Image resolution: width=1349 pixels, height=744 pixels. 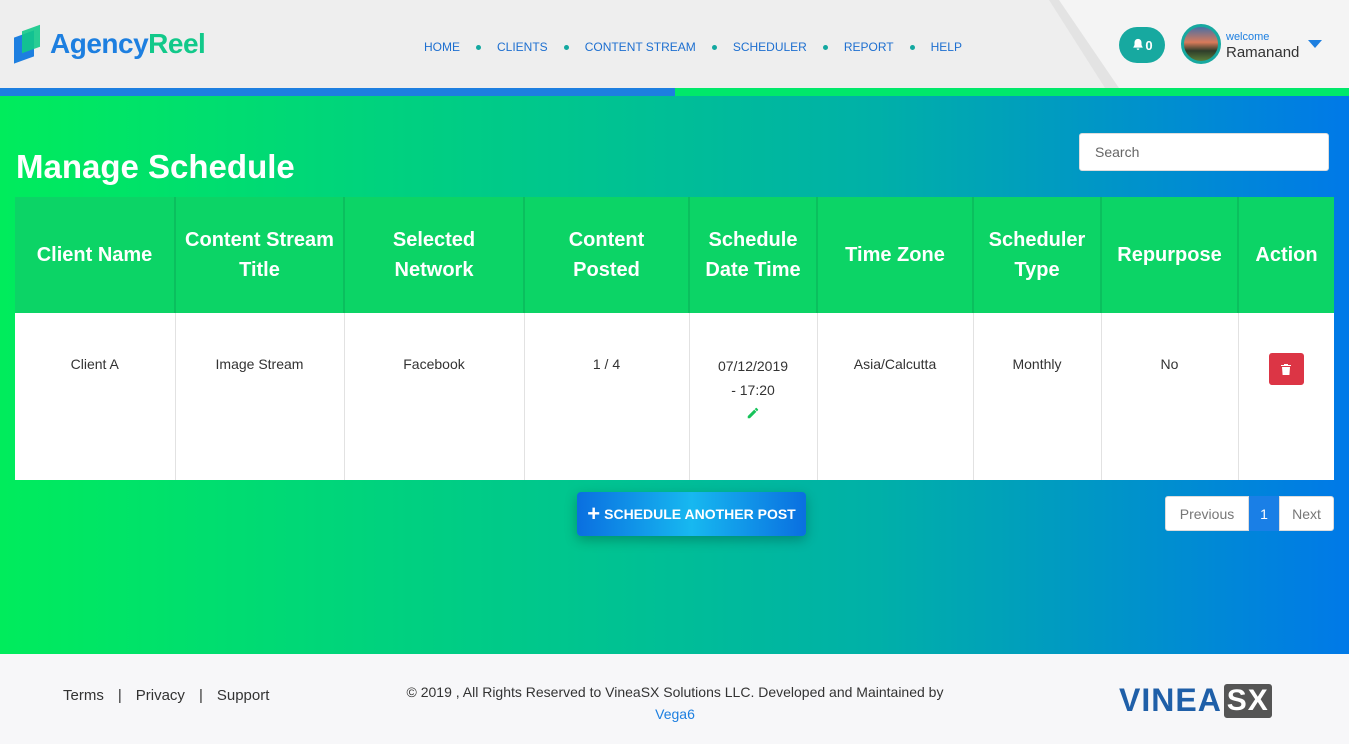 What do you see at coordinates (160, 695) in the screenshot?
I see `footer-link-privacy: Privacy` at bounding box center [160, 695].